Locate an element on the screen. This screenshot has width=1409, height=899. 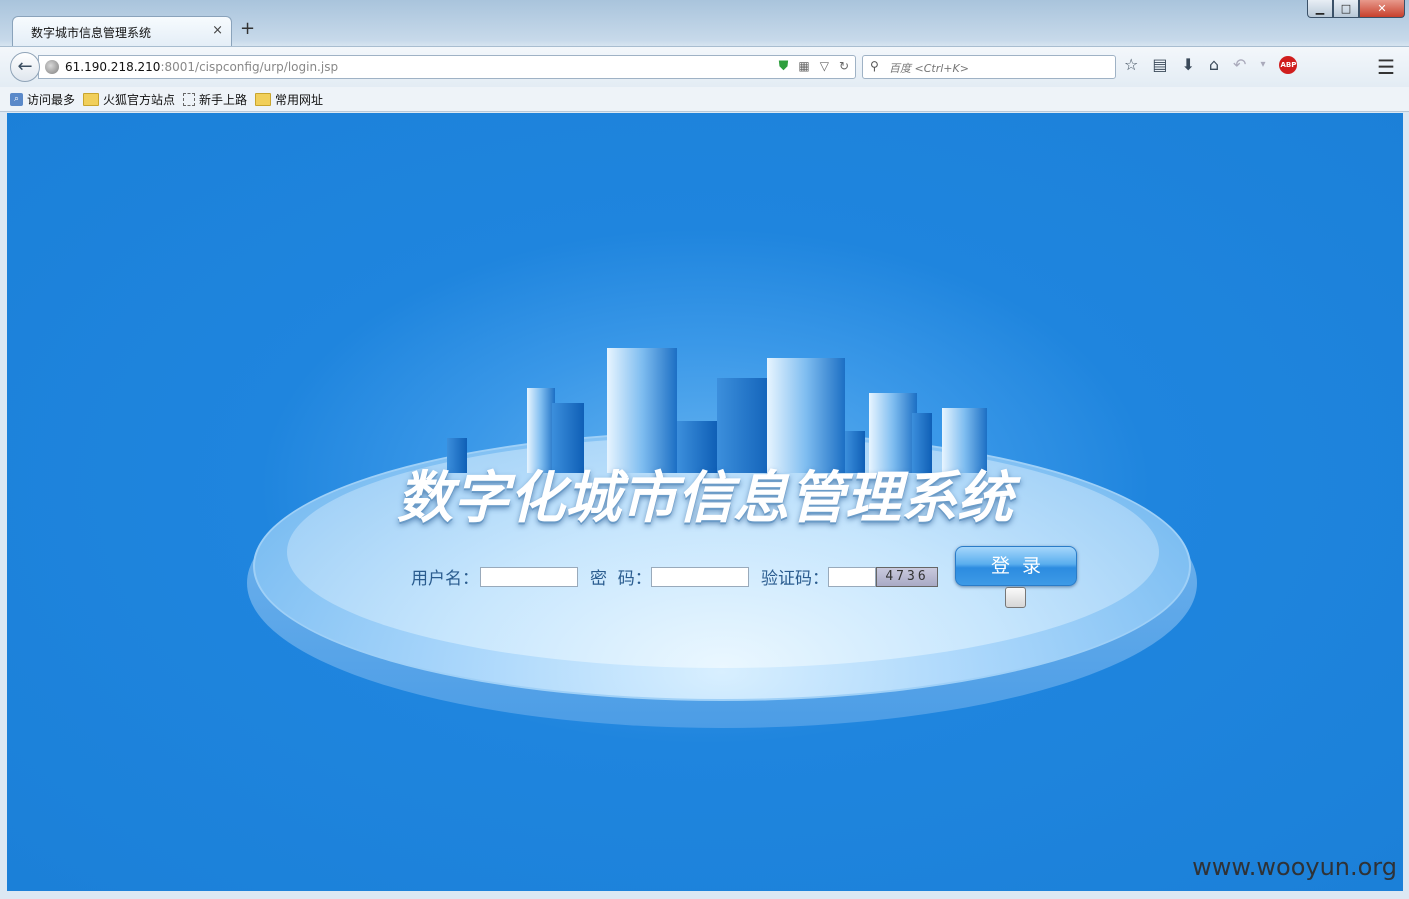
bookmark-item: ⌕ 访问最多 is located at coordinates (42, 99).